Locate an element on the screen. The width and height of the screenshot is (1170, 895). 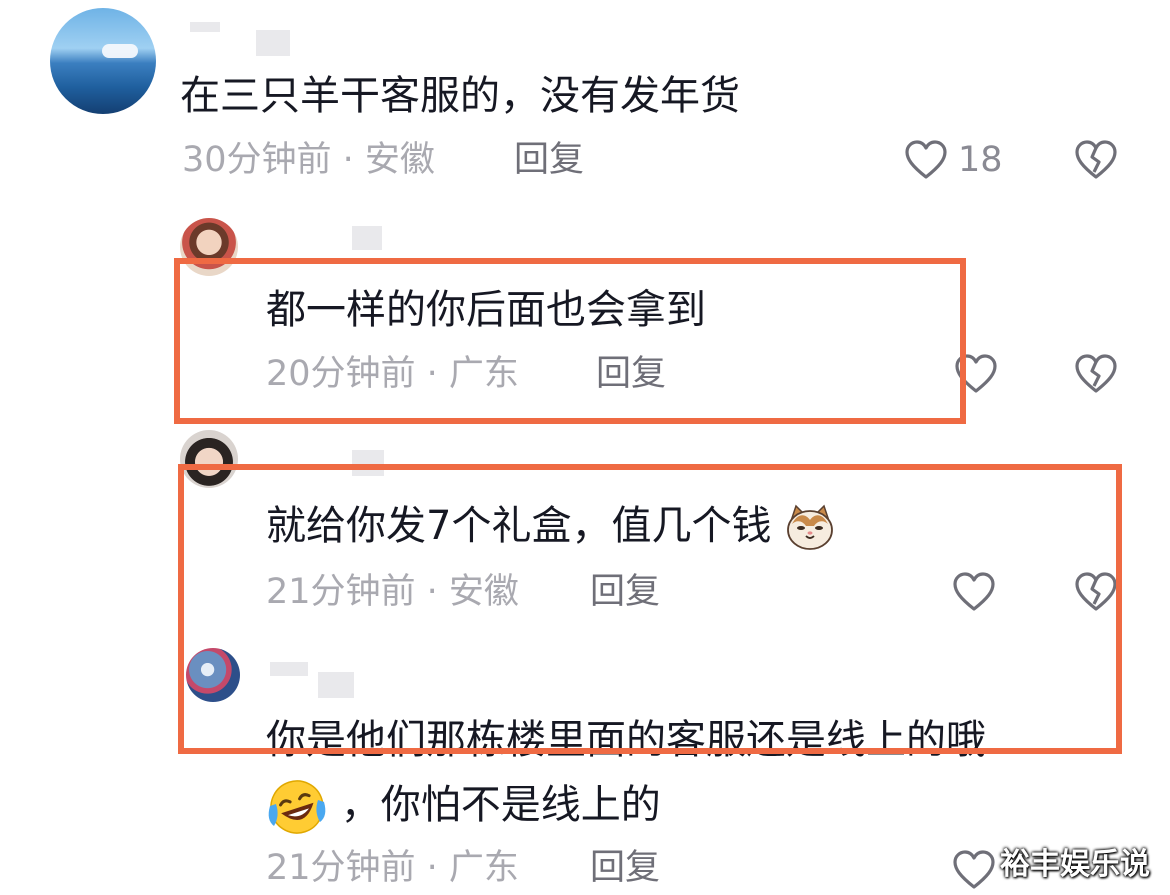
comment-text: 在三只羊干客服的，没有发年货 is located at coordinates (460, 96).